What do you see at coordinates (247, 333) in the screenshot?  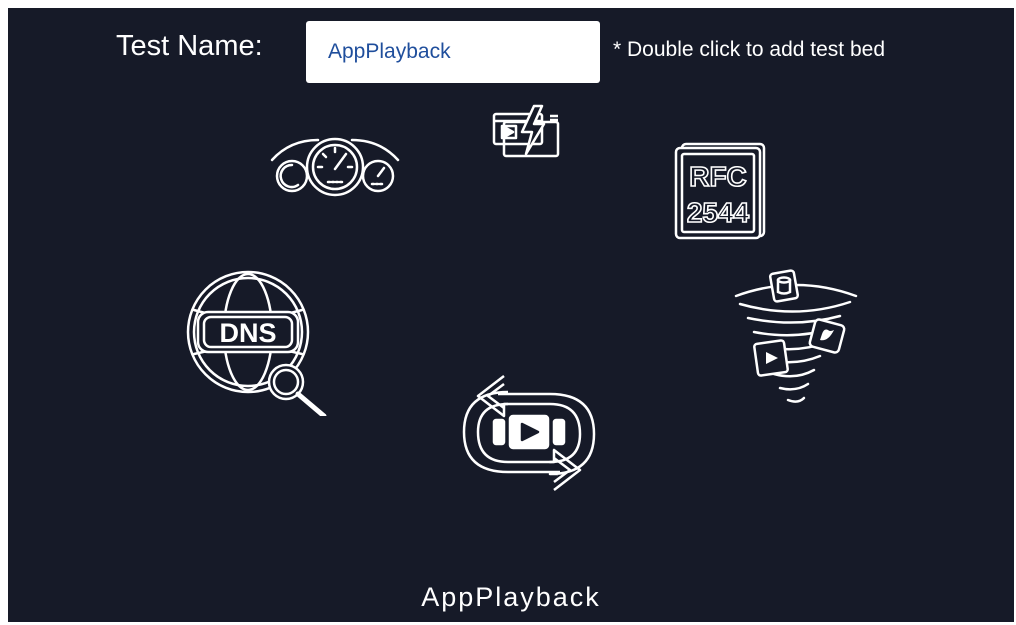 I see `dns-text: DNS` at bounding box center [247, 333].